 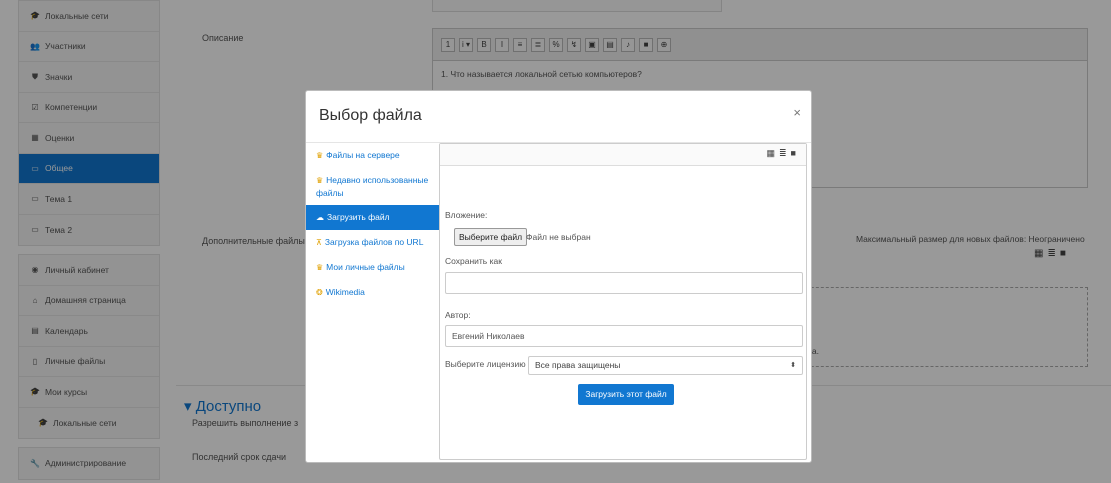 I want to click on repository-label: Недавно использованные файлы, so click(x=372, y=186).